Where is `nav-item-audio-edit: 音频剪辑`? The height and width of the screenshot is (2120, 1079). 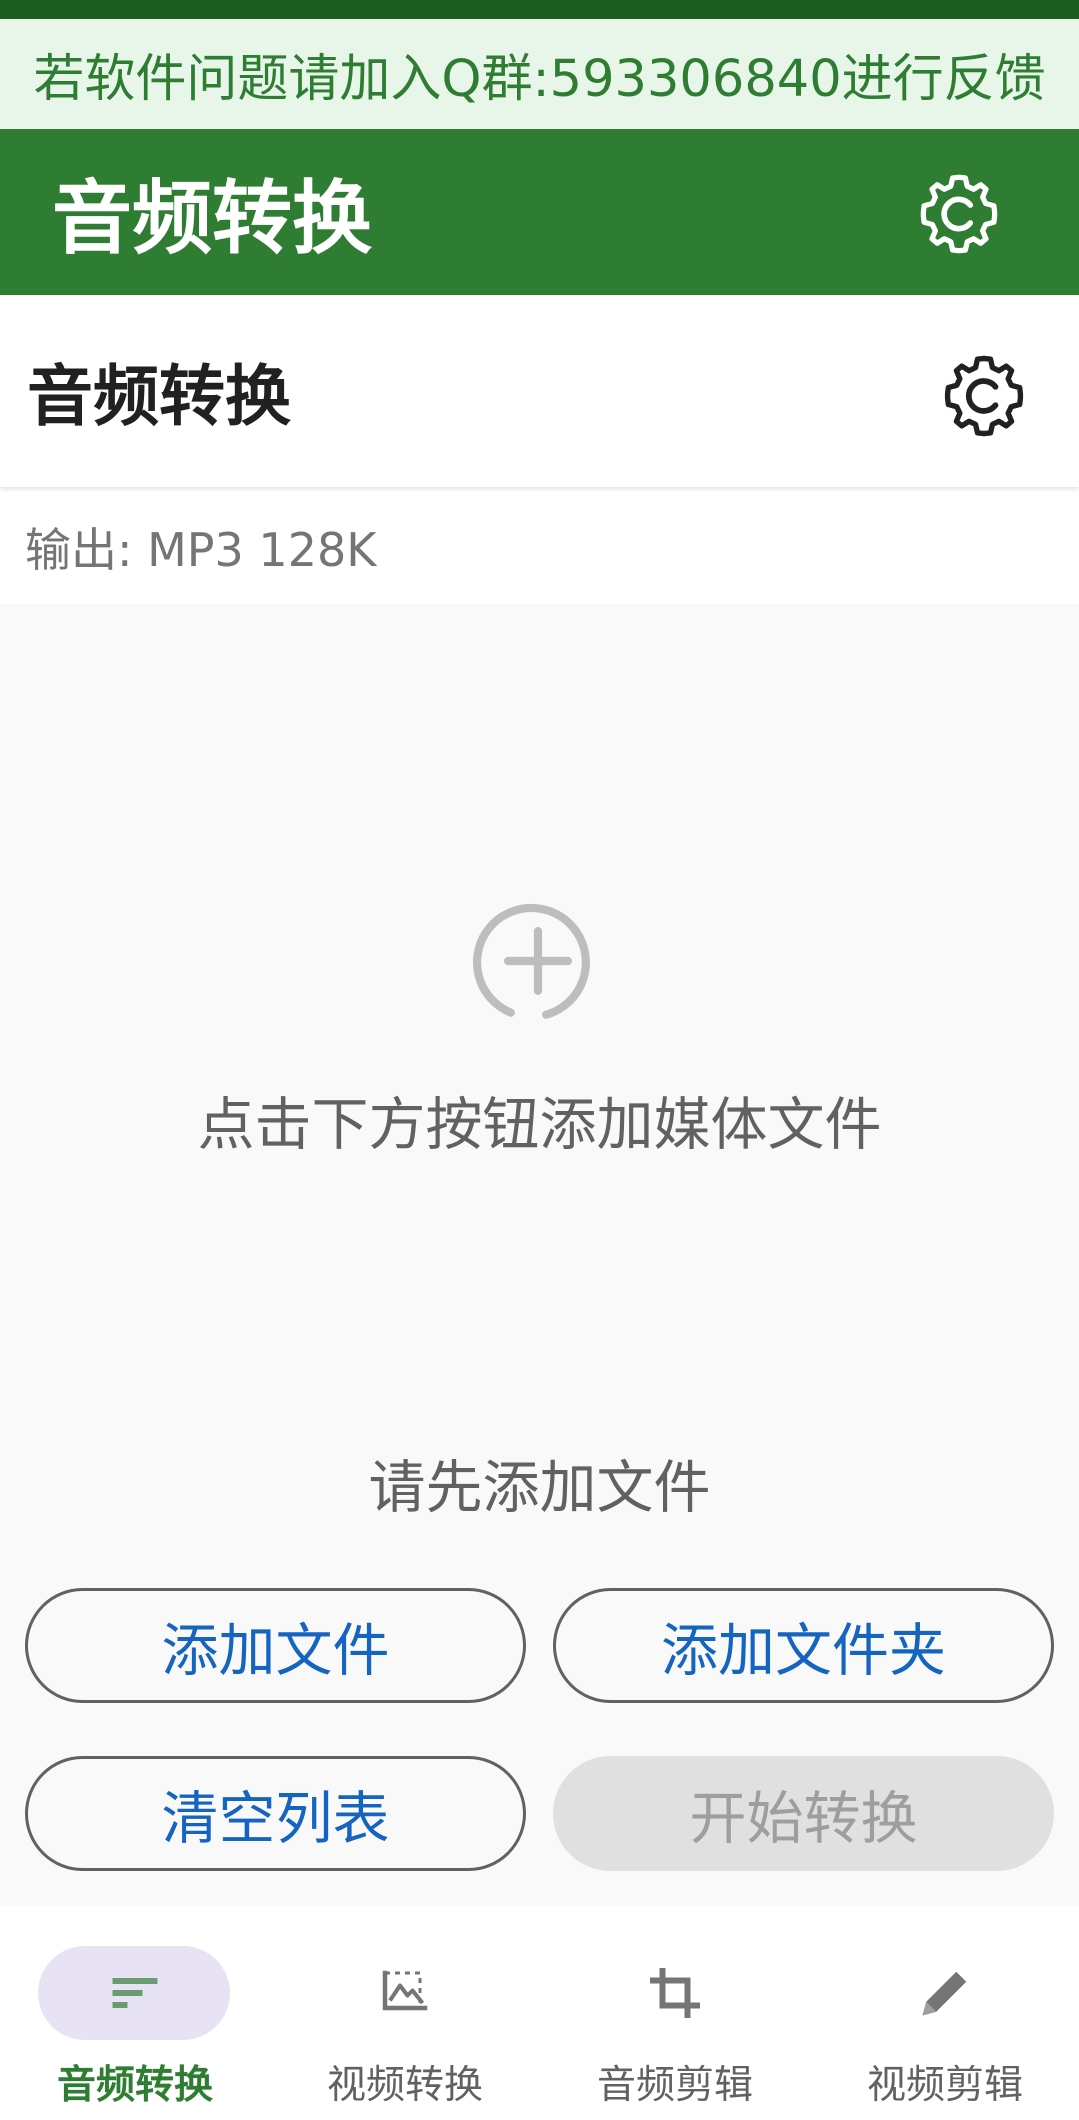
nav-item-audio-edit: 音频剪辑 is located at coordinates (675, 2013).